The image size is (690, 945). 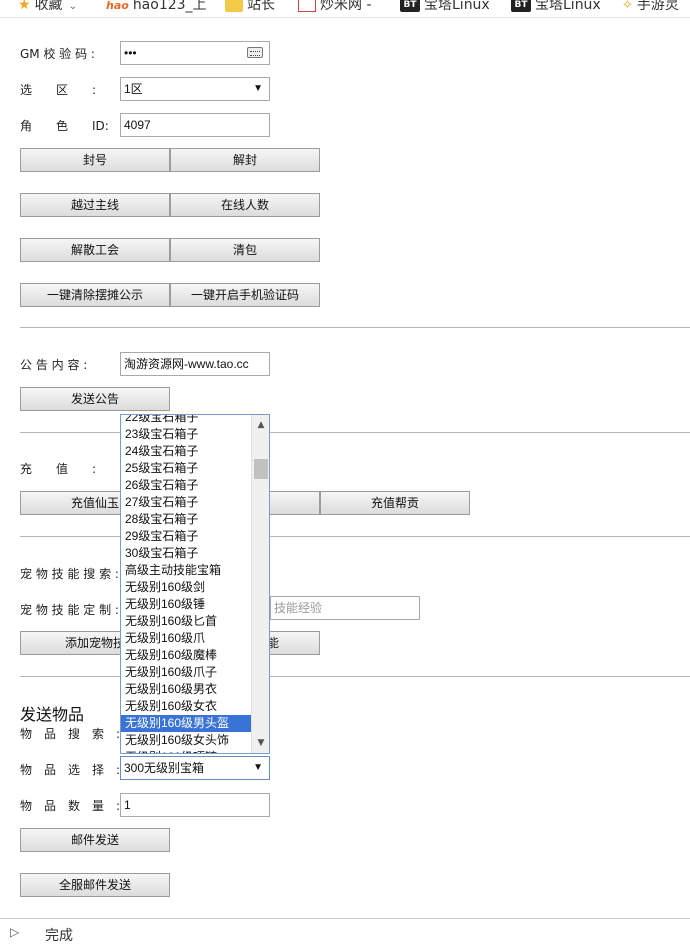 I want to click on role-id-value: 4097, so click(x=137, y=125).